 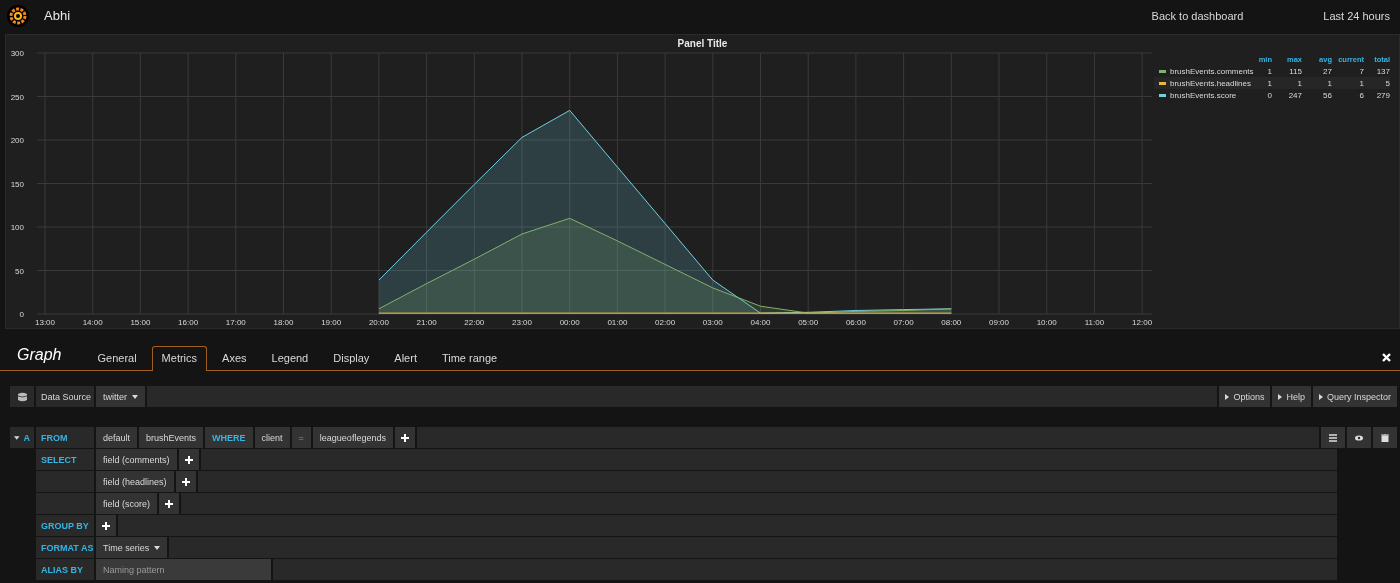 I want to click on legend-value: 6, so click(x=1361, y=95).